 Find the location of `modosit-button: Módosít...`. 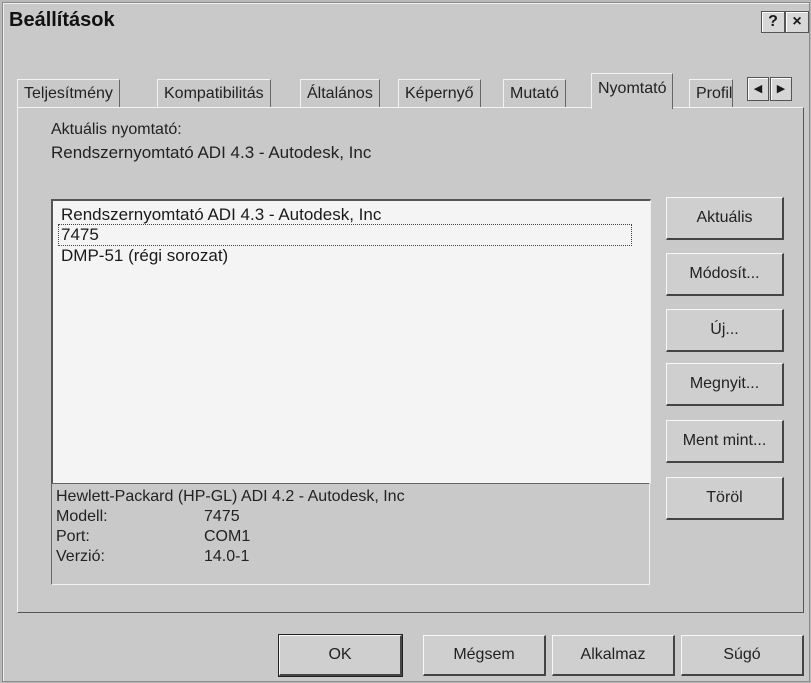

modosit-button: Módosít... is located at coordinates (725, 274).